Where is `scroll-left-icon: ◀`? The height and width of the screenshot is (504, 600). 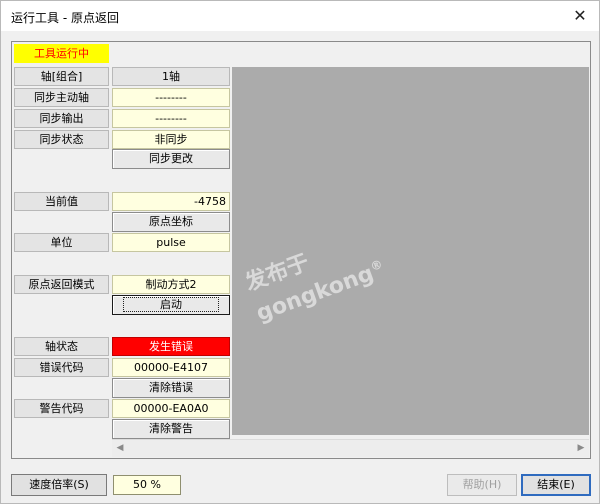
scroll-left-icon: ◀ is located at coordinates (120, 448).